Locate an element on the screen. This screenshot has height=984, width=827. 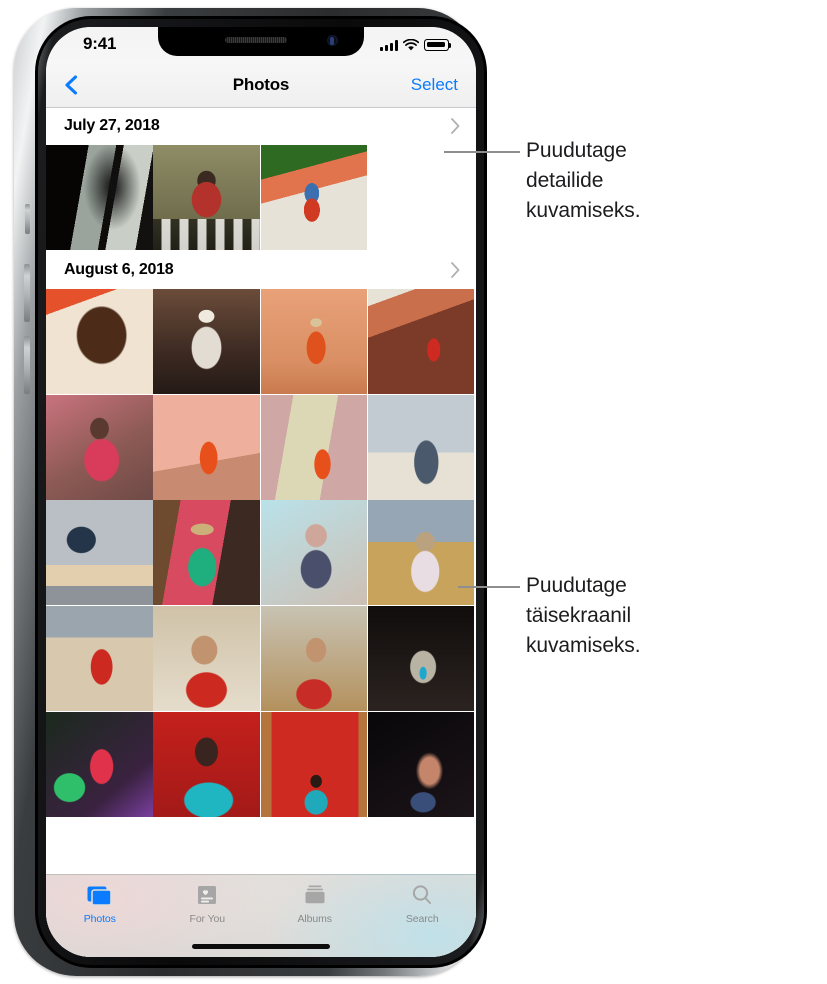
signal-bars-icon is located at coordinates (389, 45).